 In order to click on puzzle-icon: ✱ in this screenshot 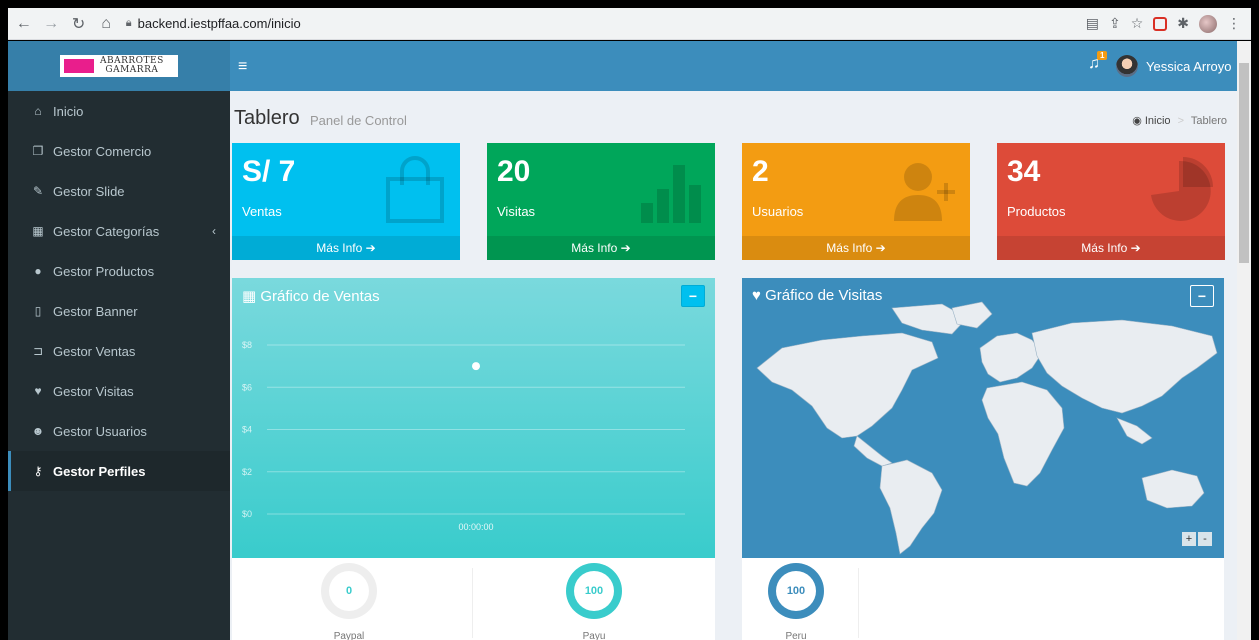, I will do `click(1183, 23)`.